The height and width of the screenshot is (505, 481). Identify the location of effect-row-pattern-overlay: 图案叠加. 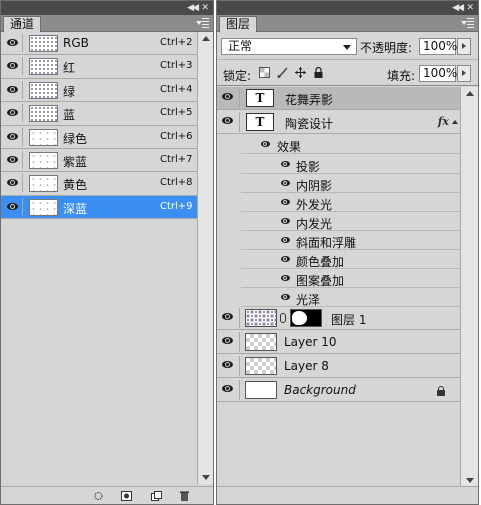
(351, 278).